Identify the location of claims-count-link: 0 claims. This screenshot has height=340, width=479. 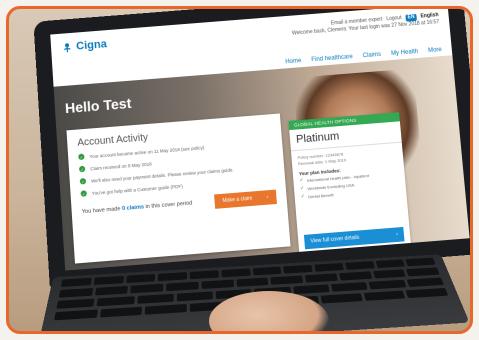
(133, 208).